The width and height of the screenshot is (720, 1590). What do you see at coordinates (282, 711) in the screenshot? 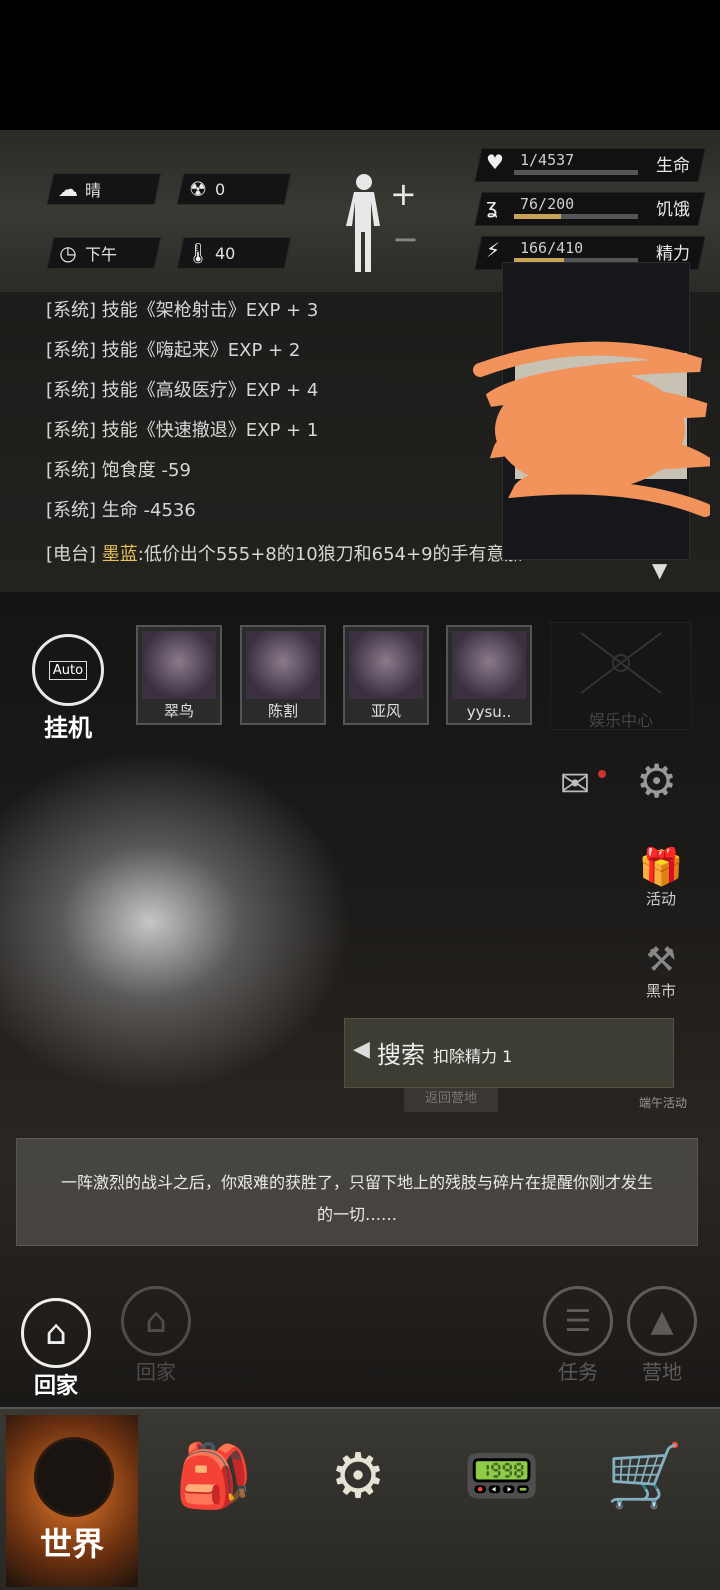
I see `party-member-name: 陈割` at bounding box center [282, 711].